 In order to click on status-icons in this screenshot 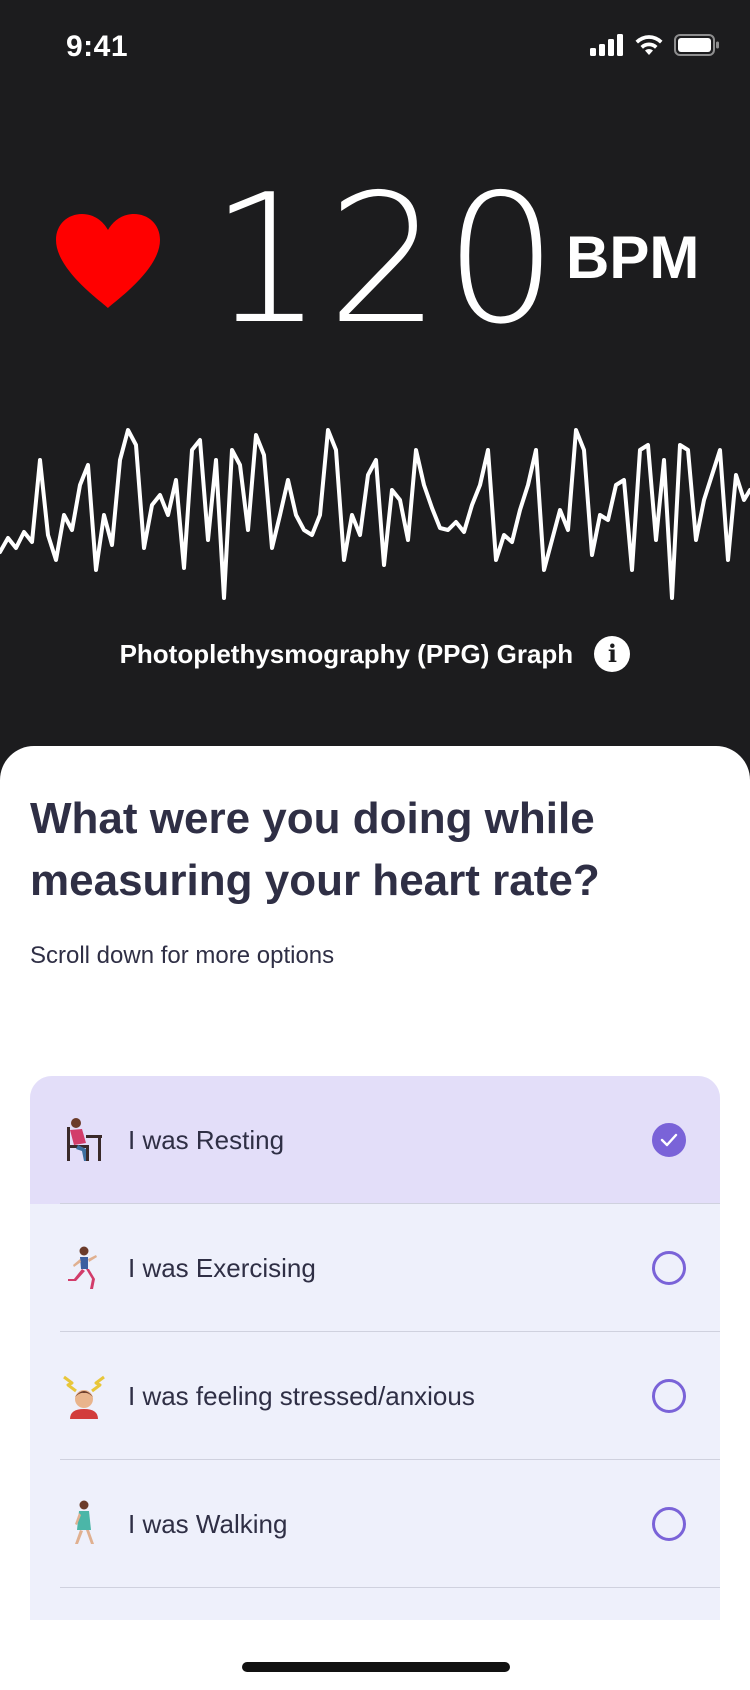, I will do `click(655, 47)`.